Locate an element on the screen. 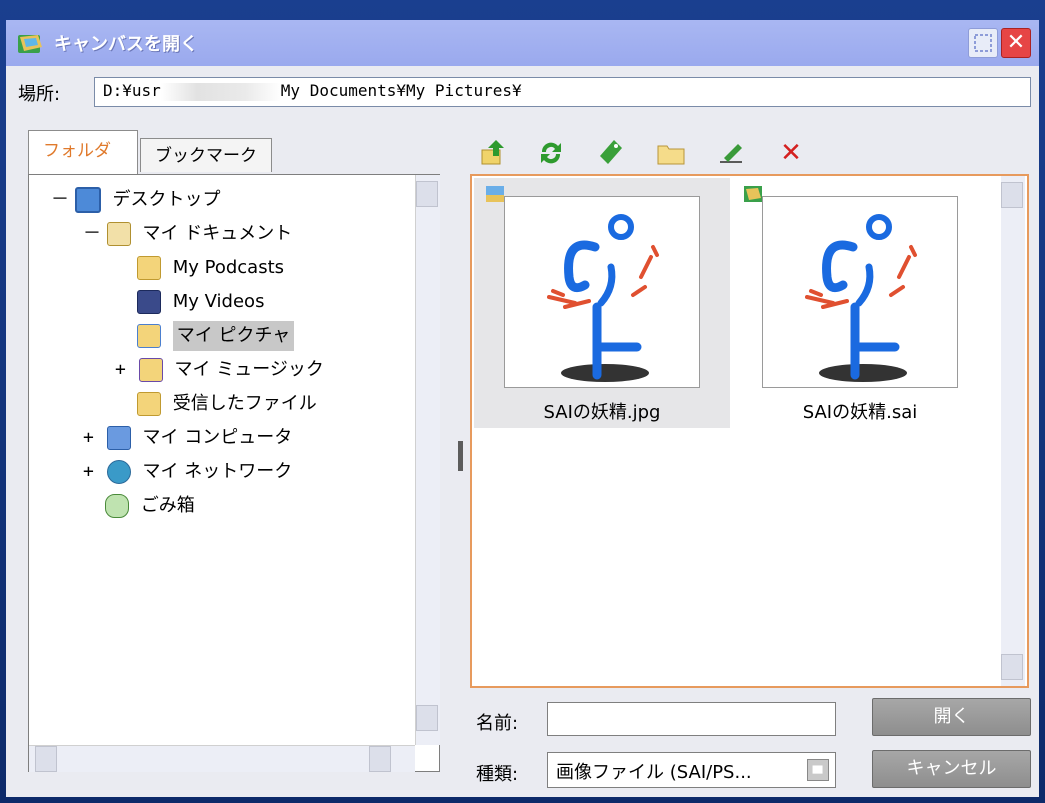  add-bookmark-button is located at coordinates (611, 153).